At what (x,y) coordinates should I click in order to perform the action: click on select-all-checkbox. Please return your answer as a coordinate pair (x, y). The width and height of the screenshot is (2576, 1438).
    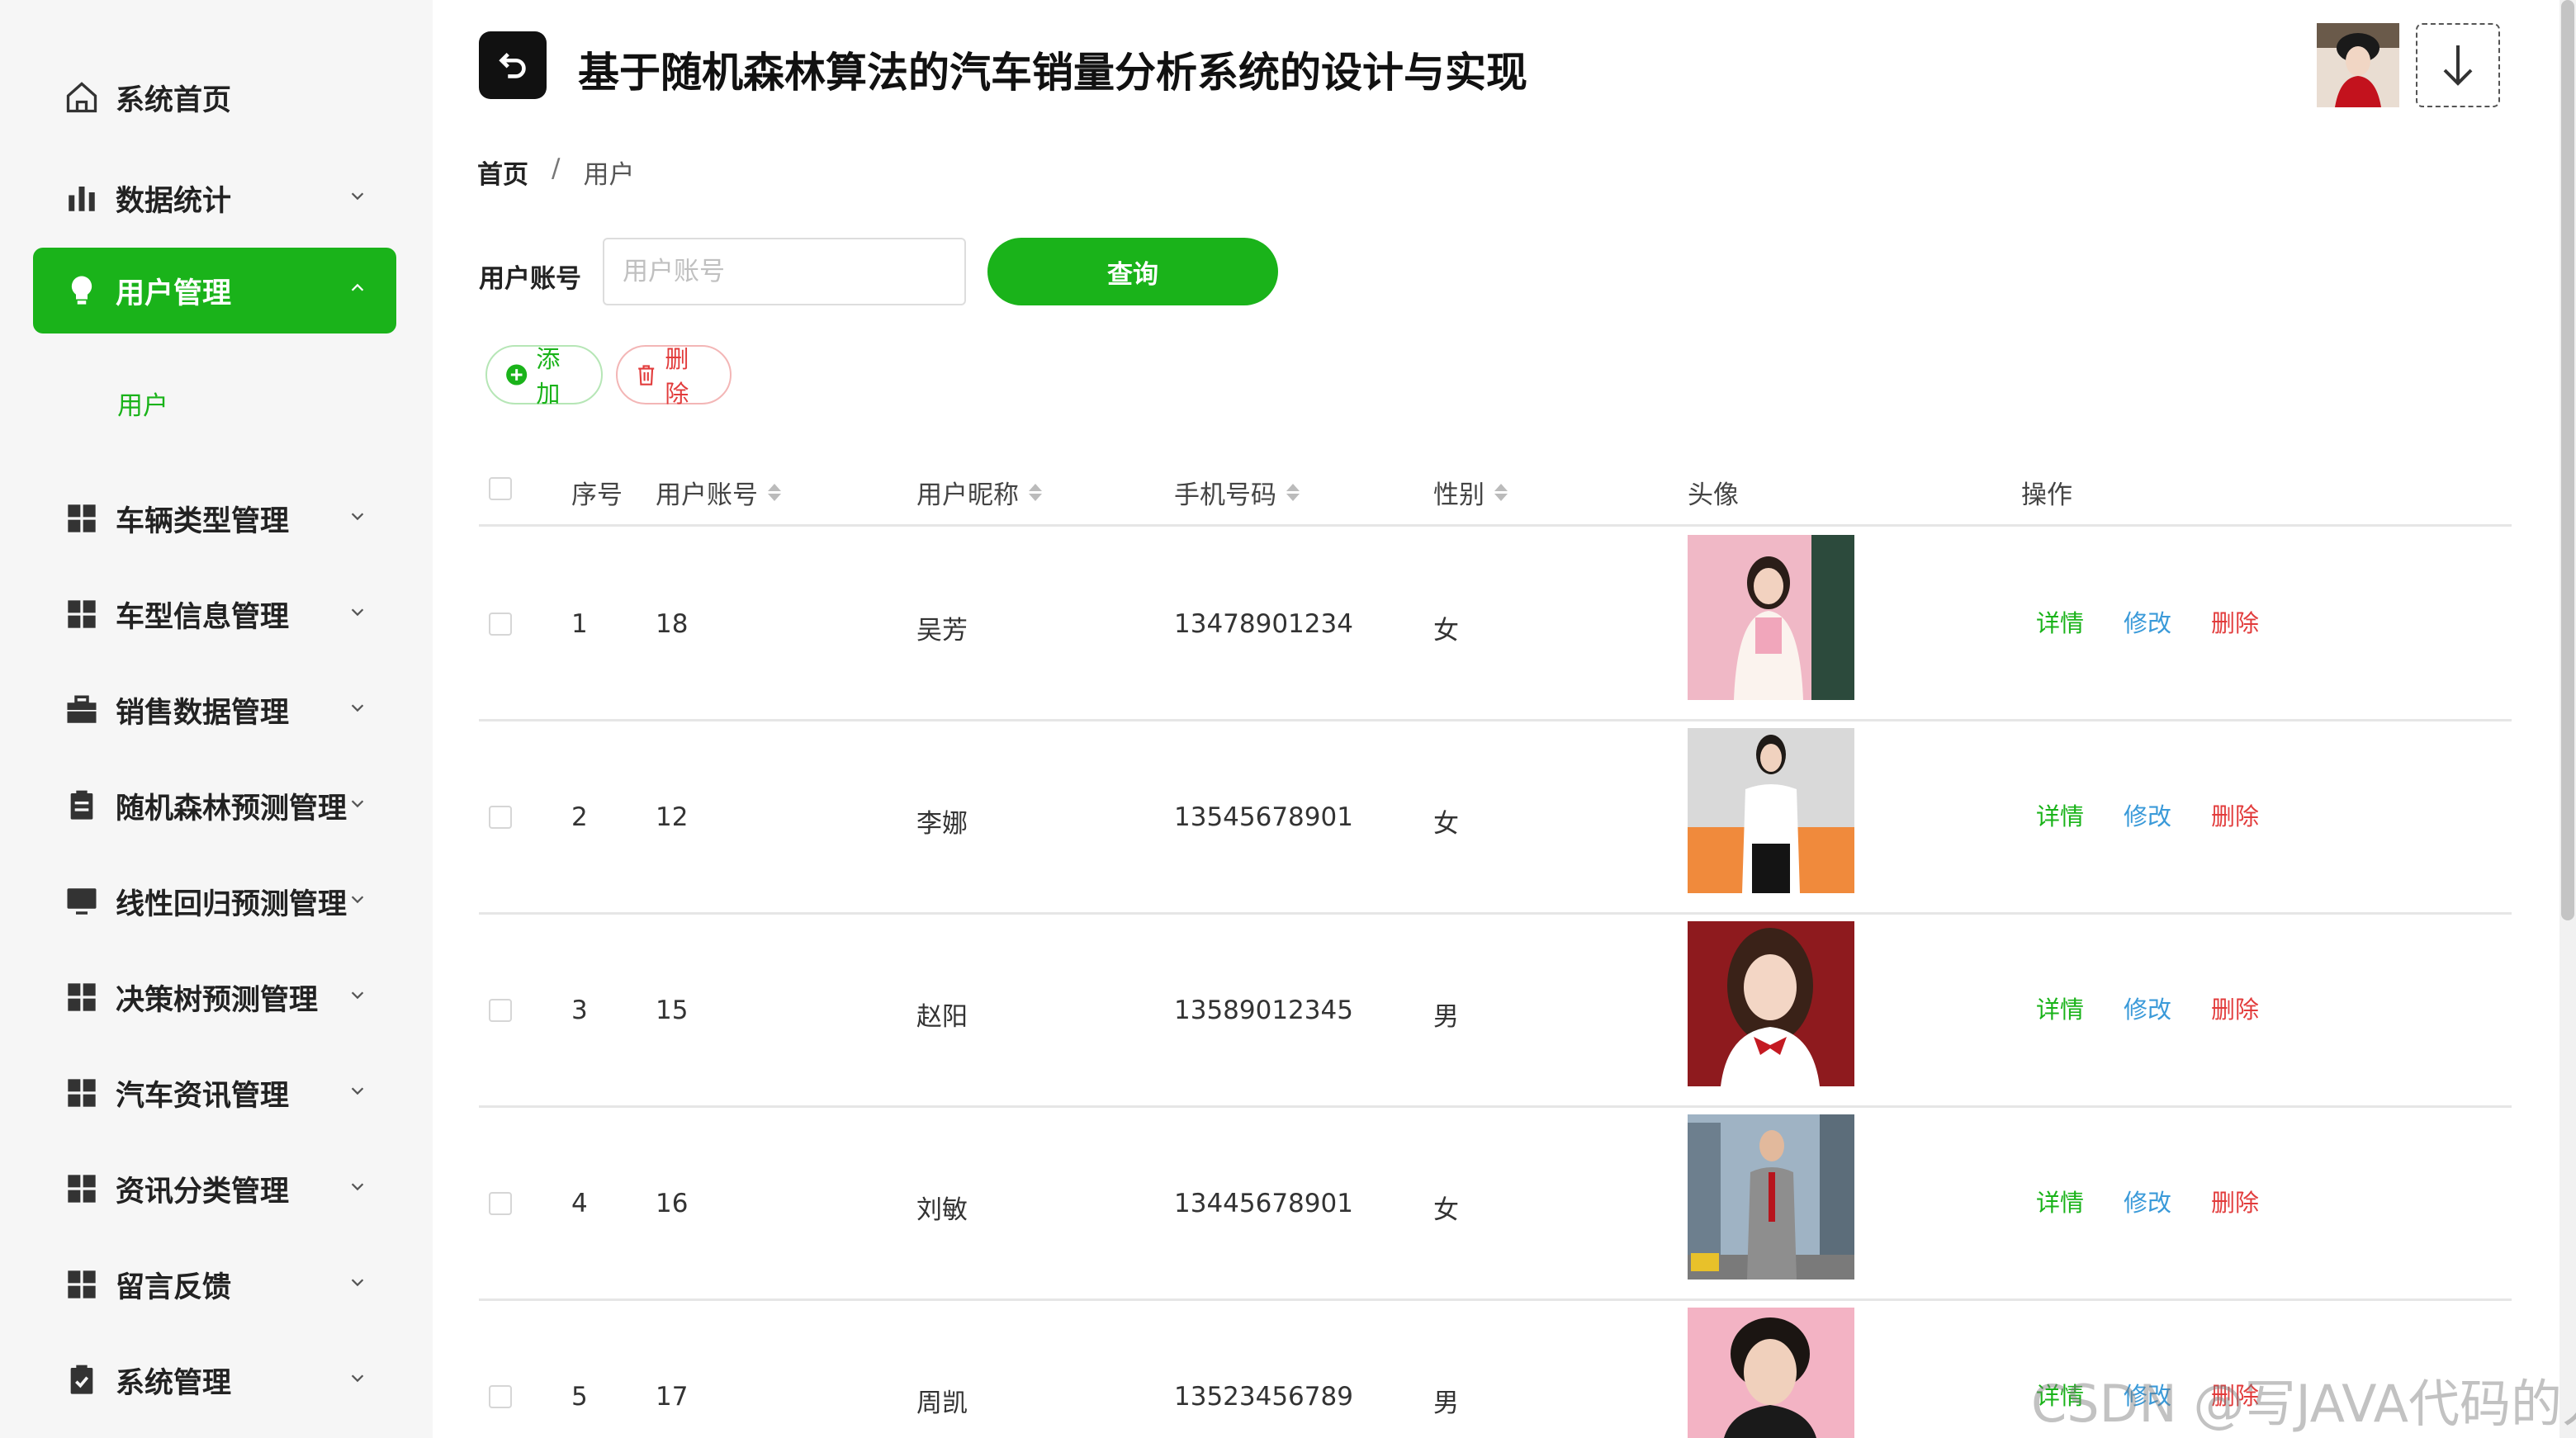
    Looking at the image, I should click on (500, 488).